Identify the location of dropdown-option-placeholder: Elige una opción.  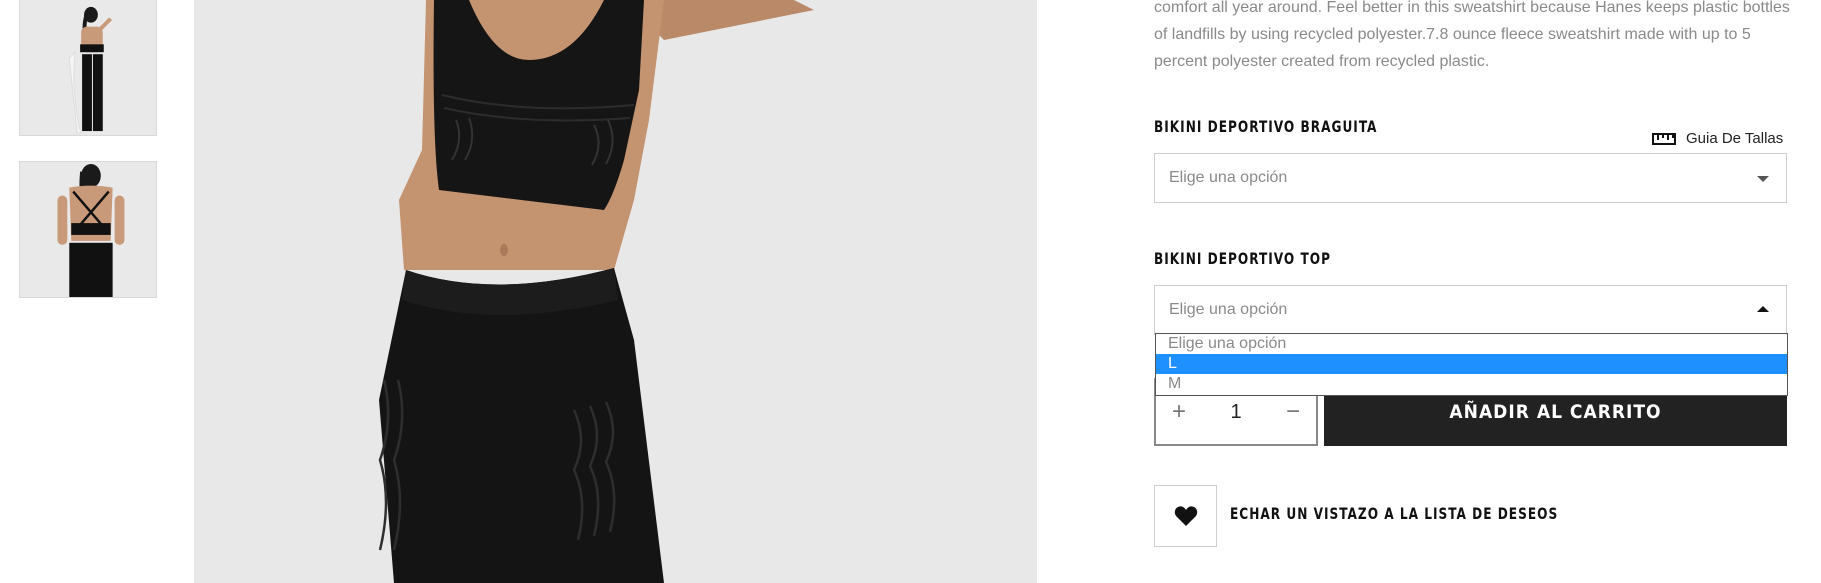
(1471, 344).